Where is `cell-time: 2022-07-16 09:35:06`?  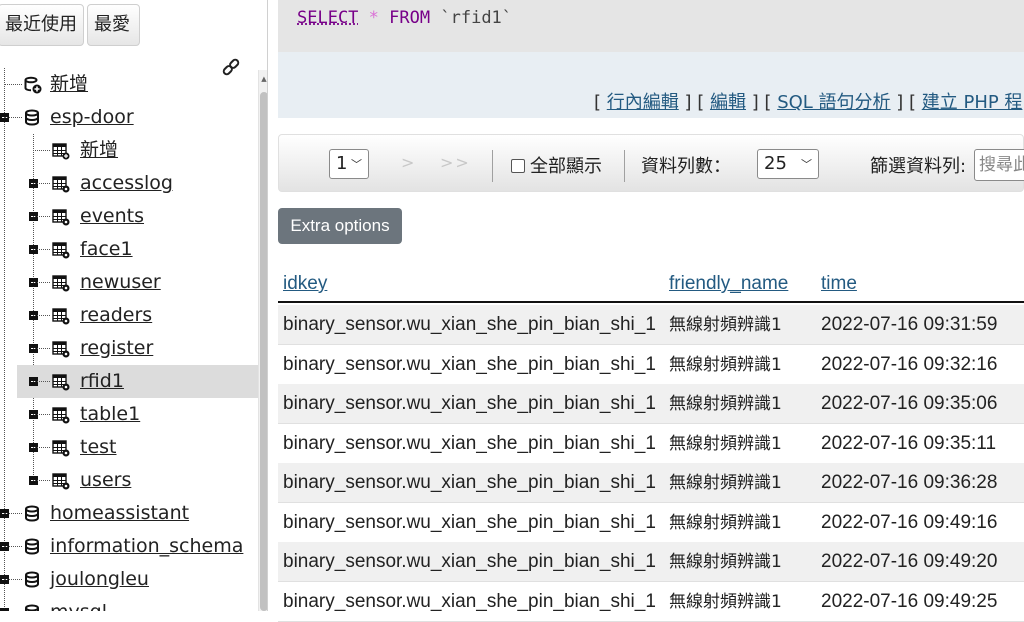 cell-time: 2022-07-16 09:35:06 is located at coordinates (909, 404).